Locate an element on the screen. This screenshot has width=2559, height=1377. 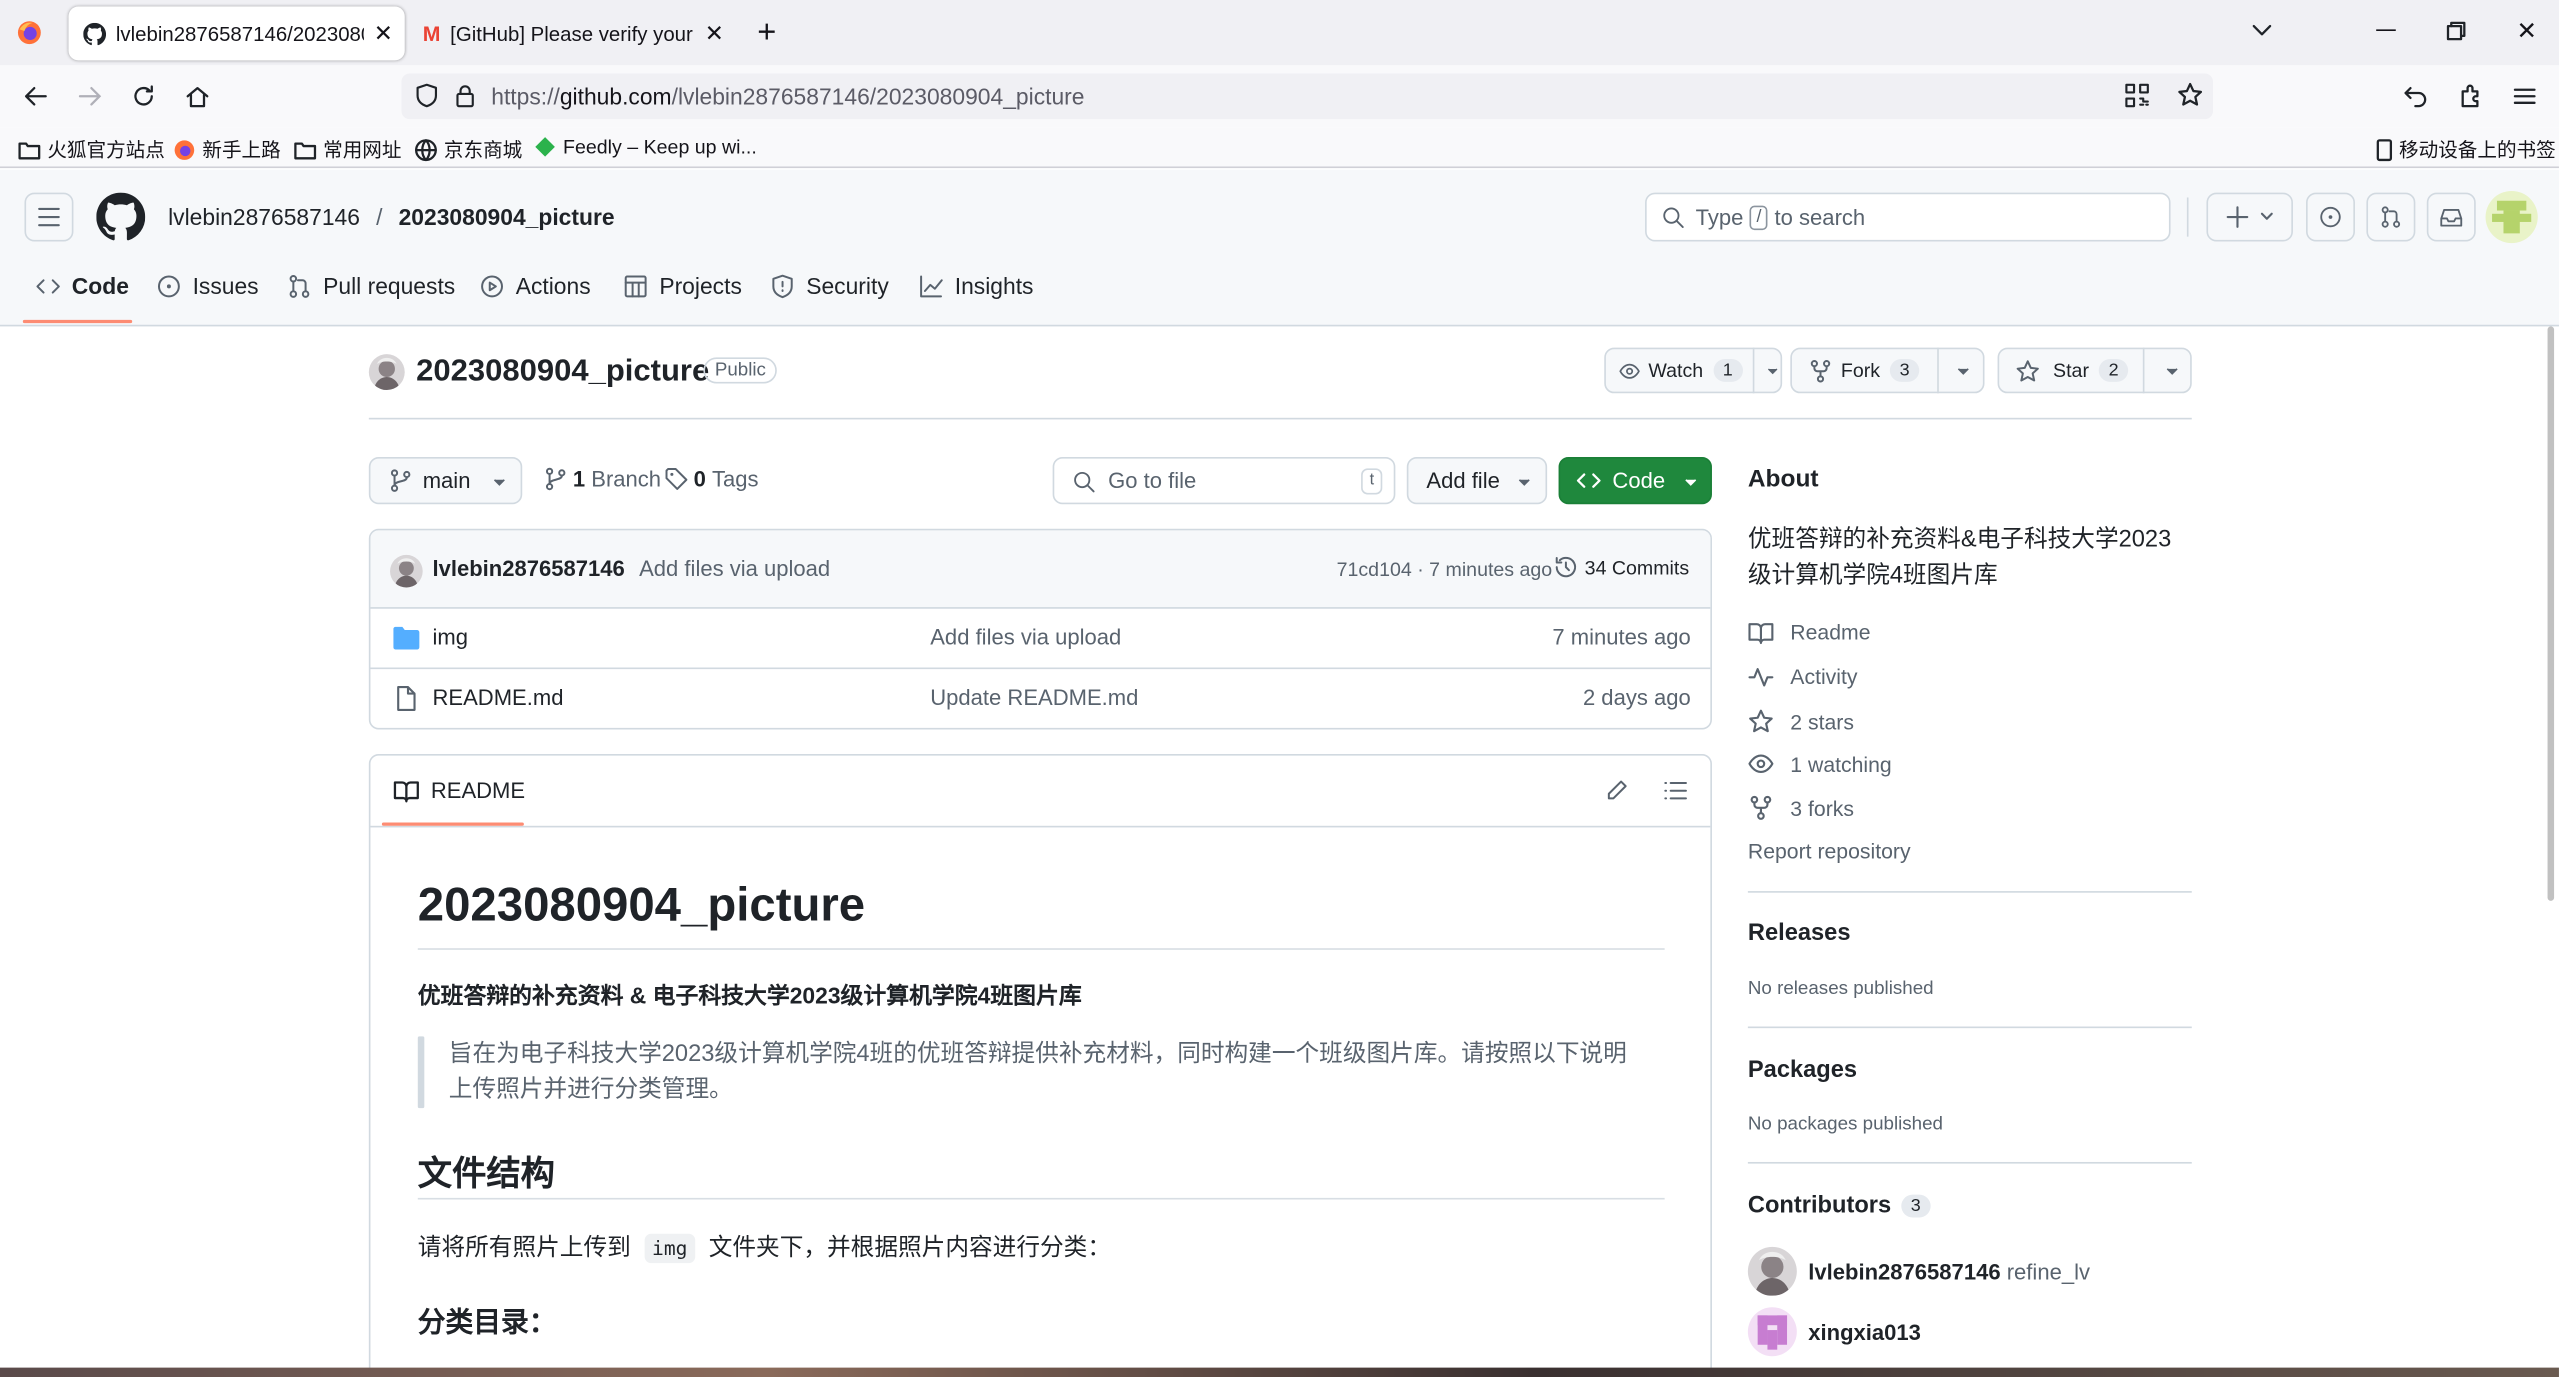
repo-title: 2023080904_picture is located at coordinates (562, 372).